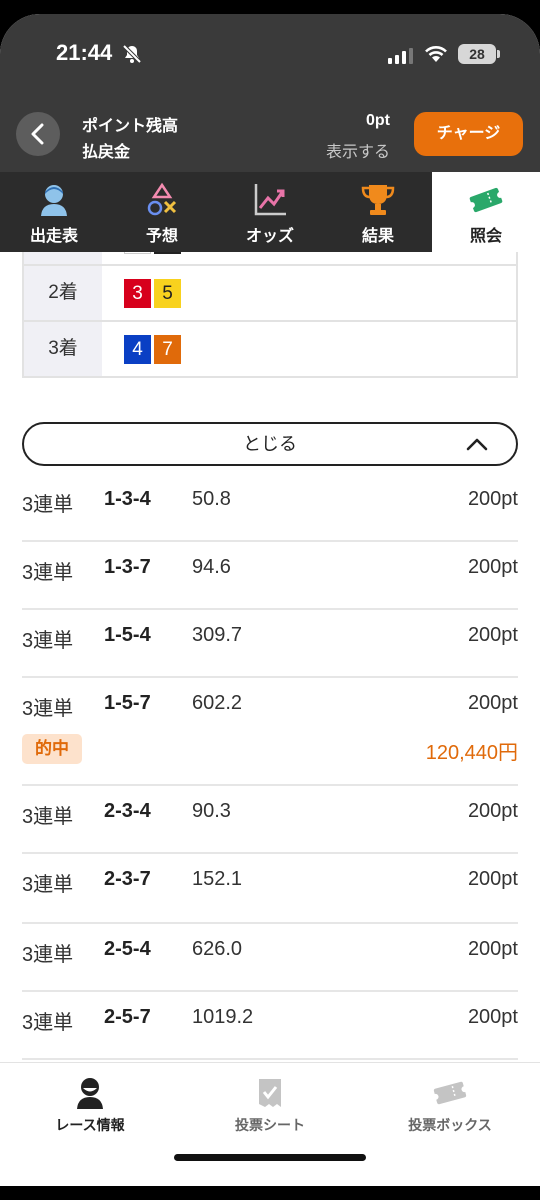  I want to click on race-tabs: 出走表 予想 オッズ 結果 照会, so click(270, 212).